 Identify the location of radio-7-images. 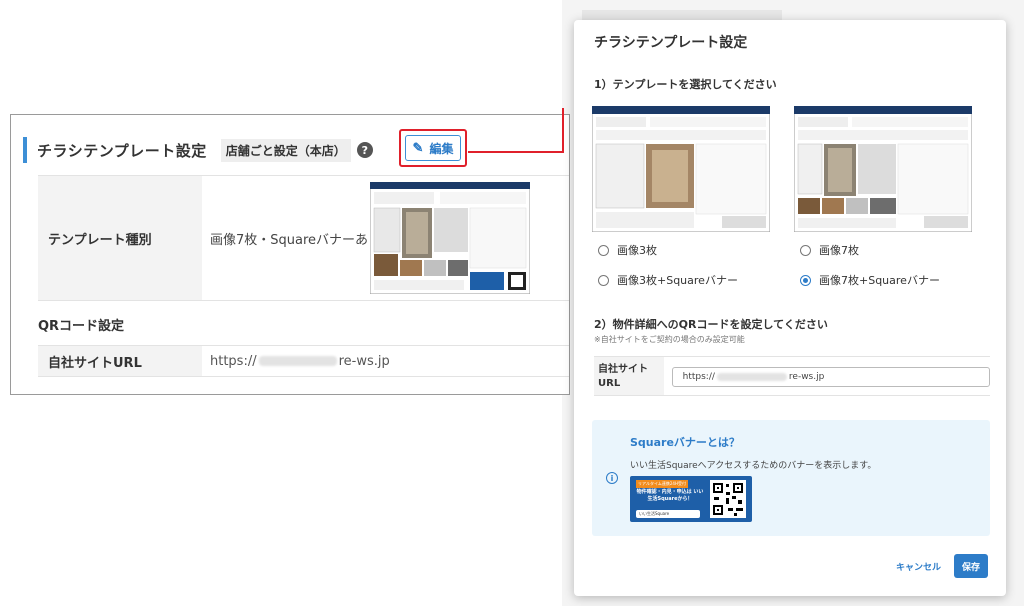
(805, 250).